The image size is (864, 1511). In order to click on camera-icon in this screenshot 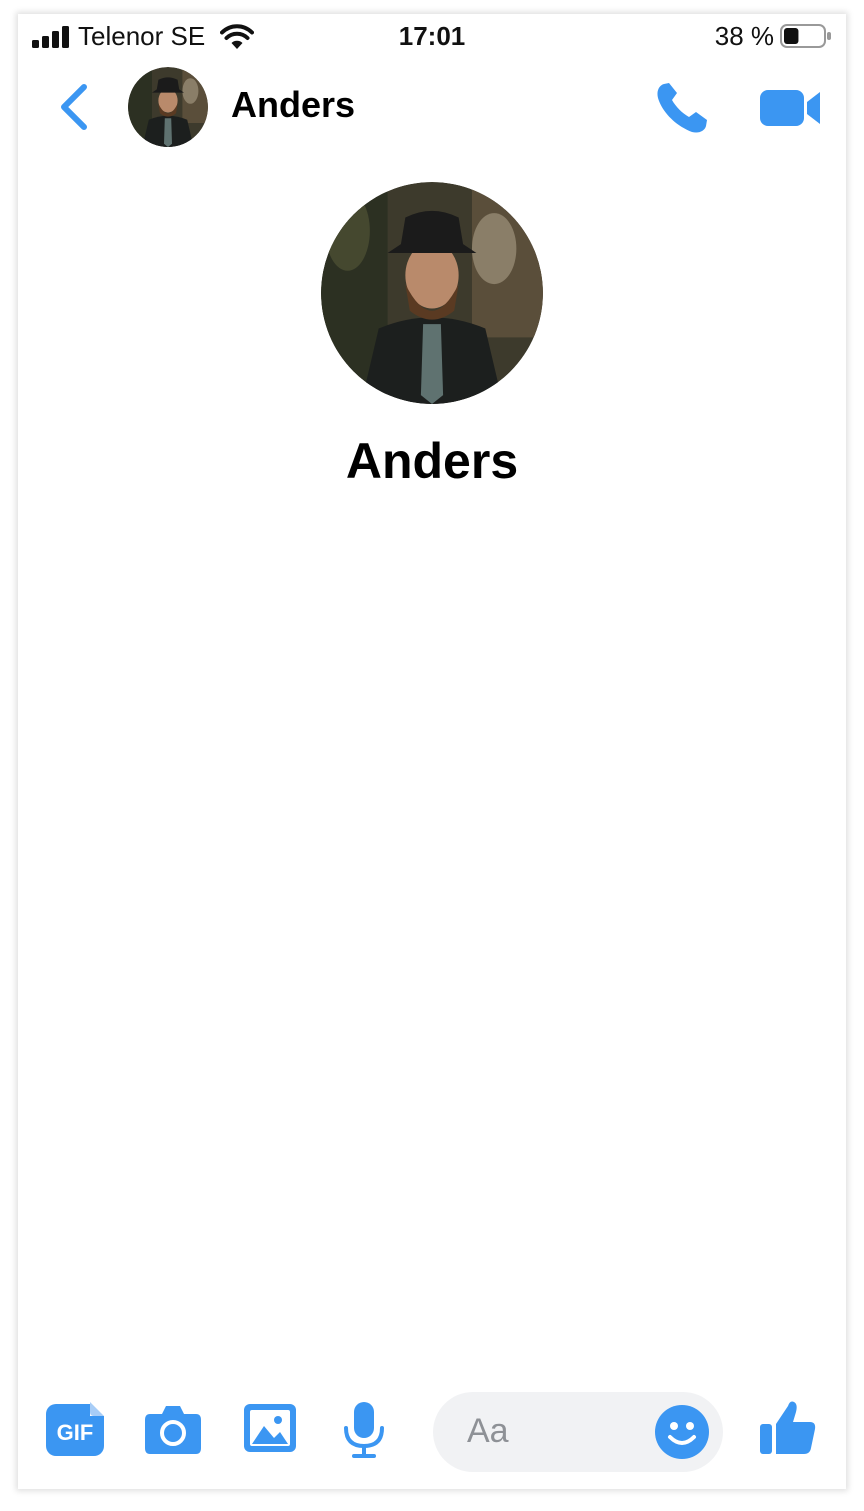, I will do `click(173, 1429)`.